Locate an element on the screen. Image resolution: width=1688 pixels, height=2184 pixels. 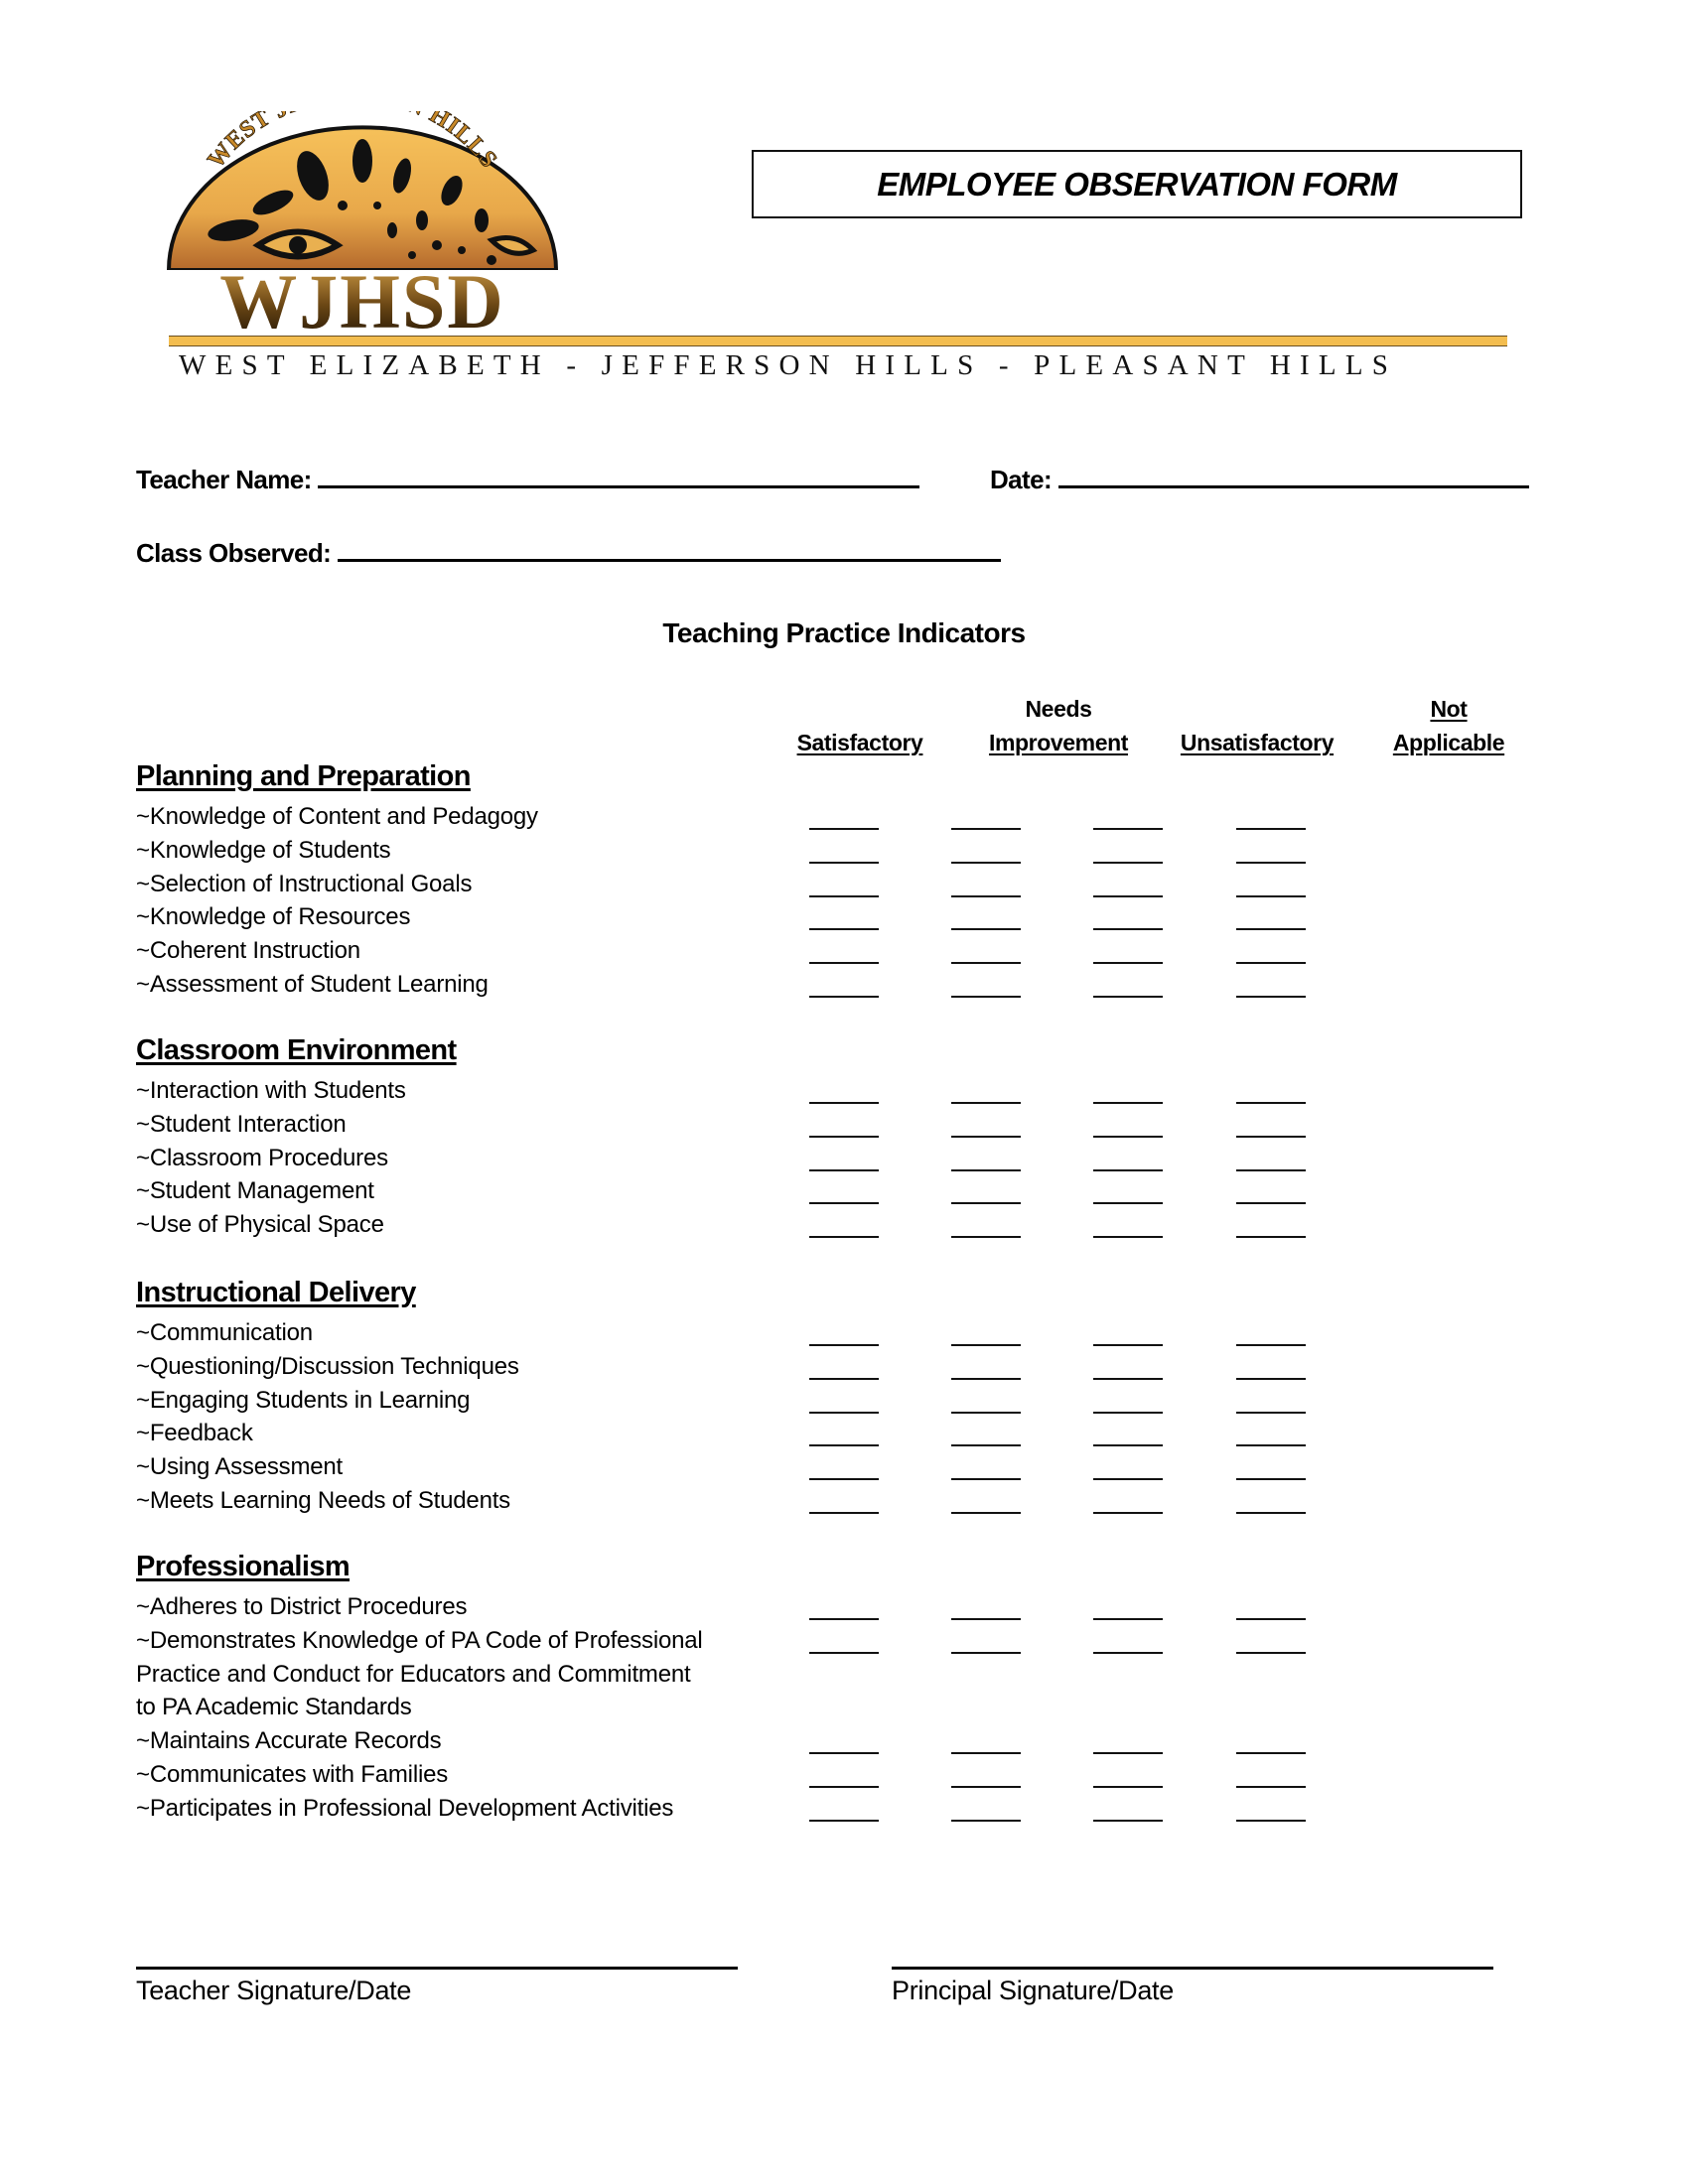
principal-signature-line is located at coordinates (1192, 1968).